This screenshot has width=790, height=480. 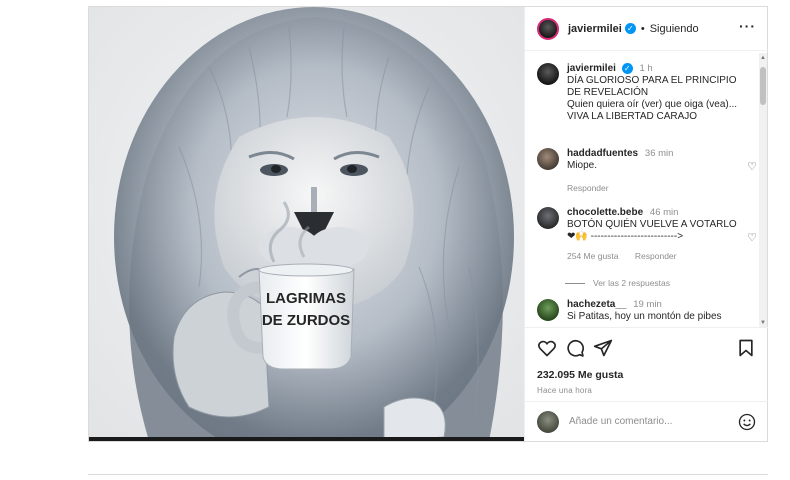 I want to click on comment-likes: 254 Me gusta, so click(x=593, y=256).